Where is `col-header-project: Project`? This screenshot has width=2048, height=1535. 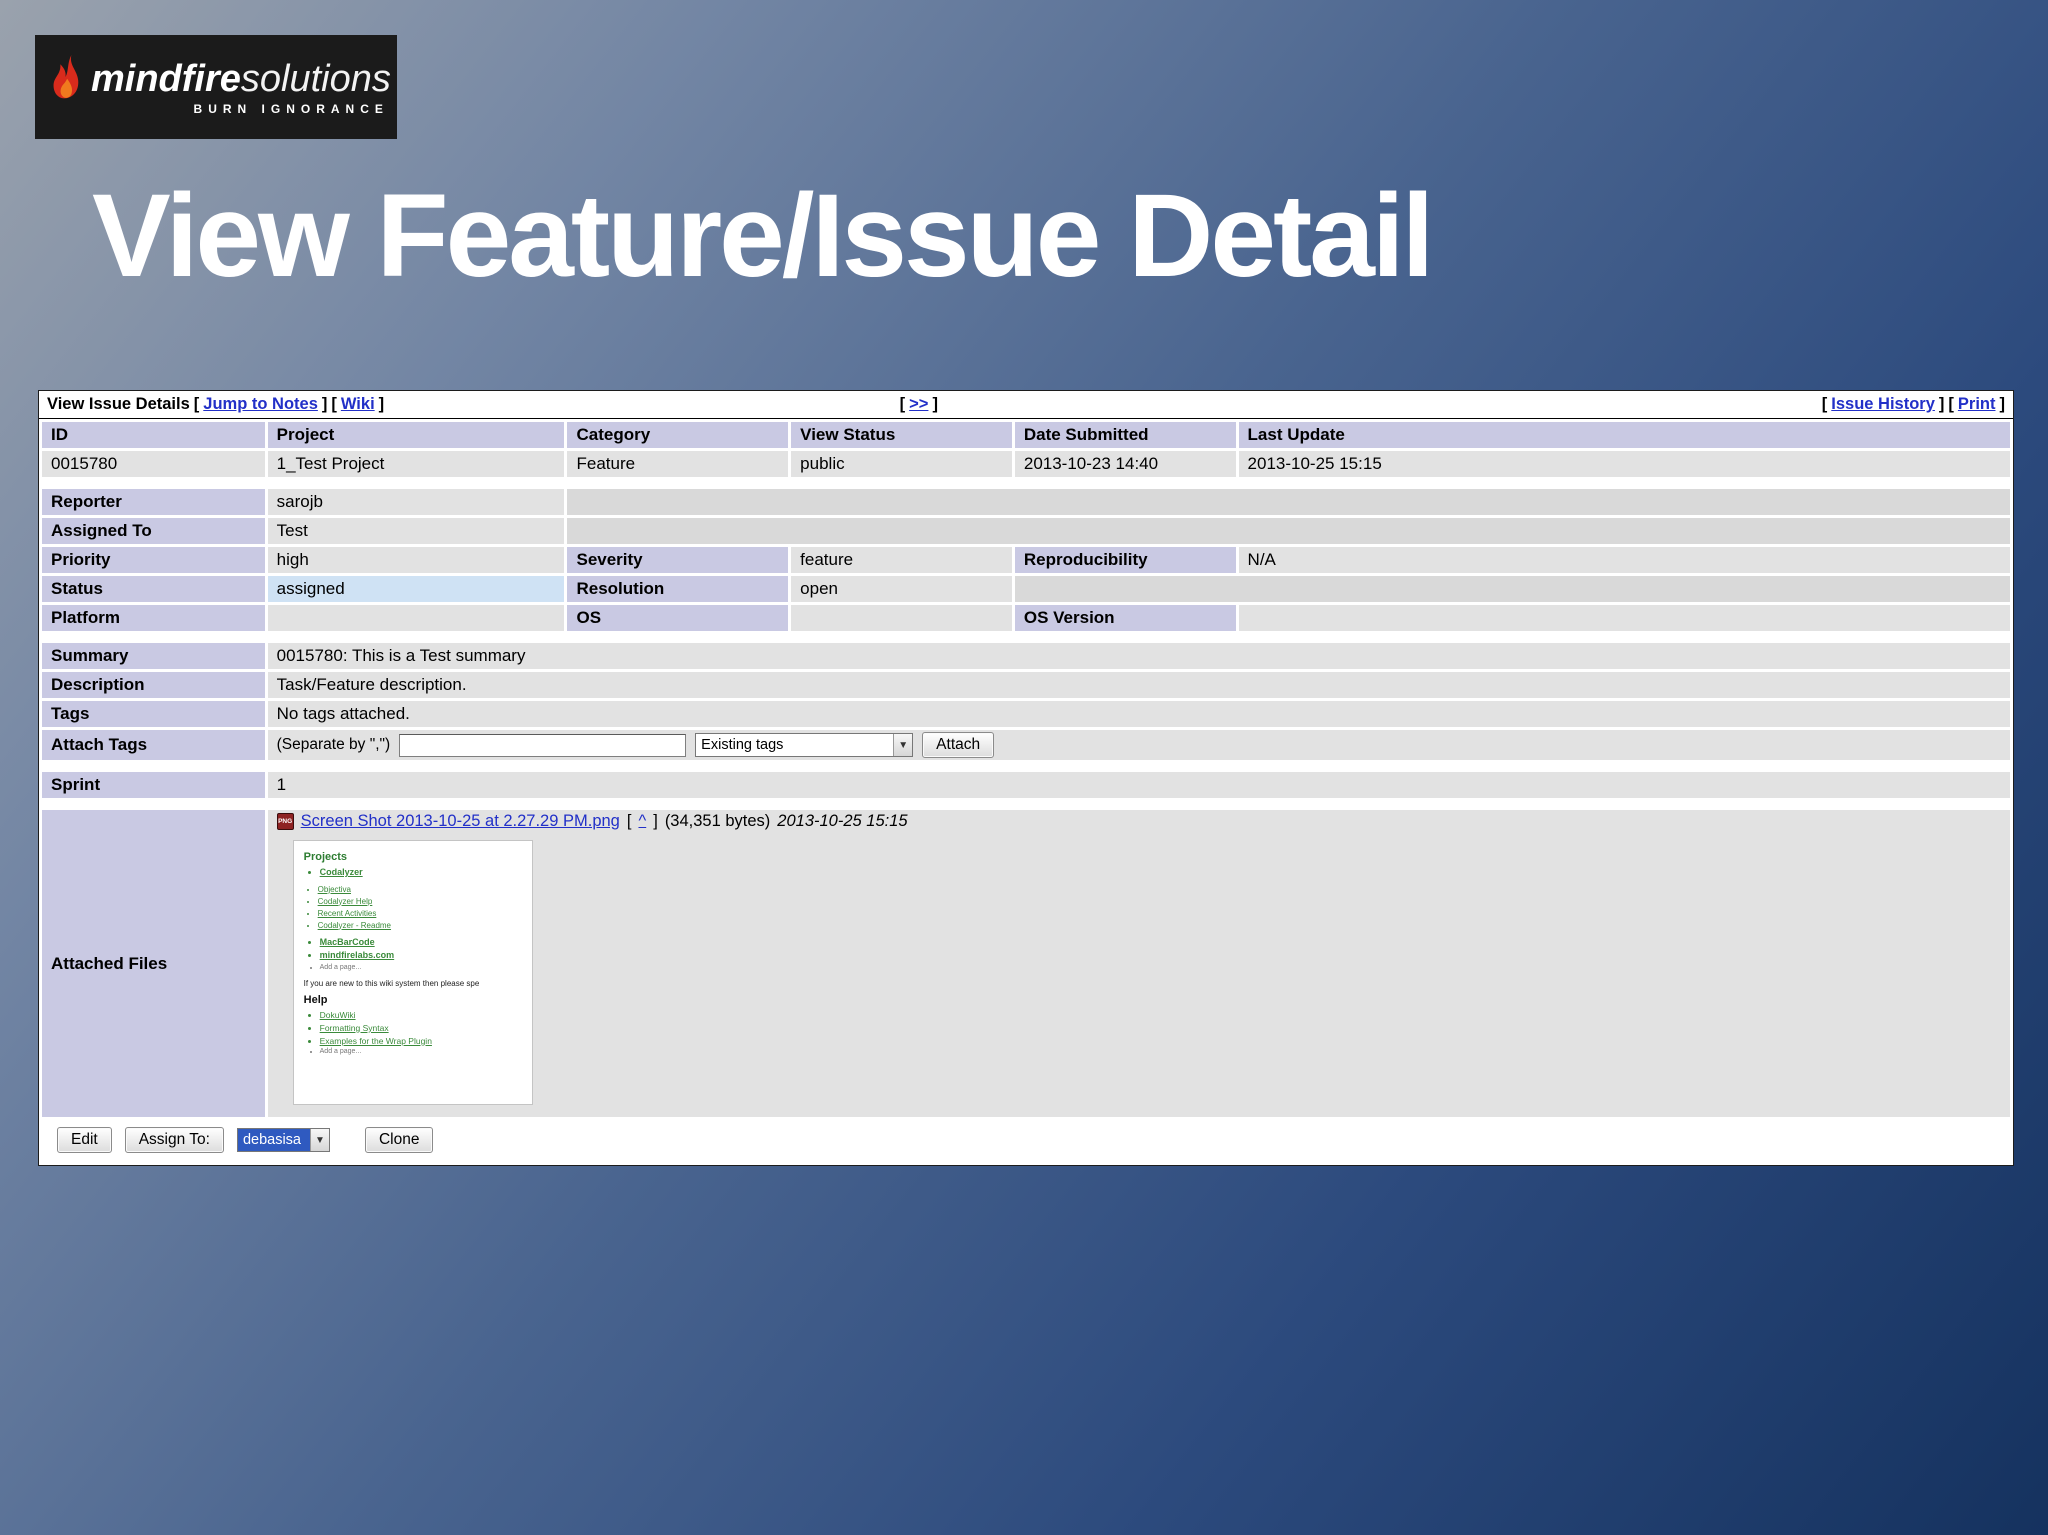 col-header-project: Project is located at coordinates (416, 435).